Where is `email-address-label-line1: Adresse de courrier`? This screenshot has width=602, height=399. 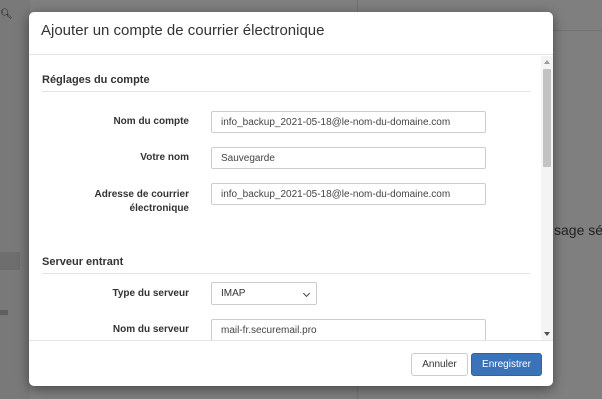 email-address-label-line1: Adresse de courrier is located at coordinates (142, 194).